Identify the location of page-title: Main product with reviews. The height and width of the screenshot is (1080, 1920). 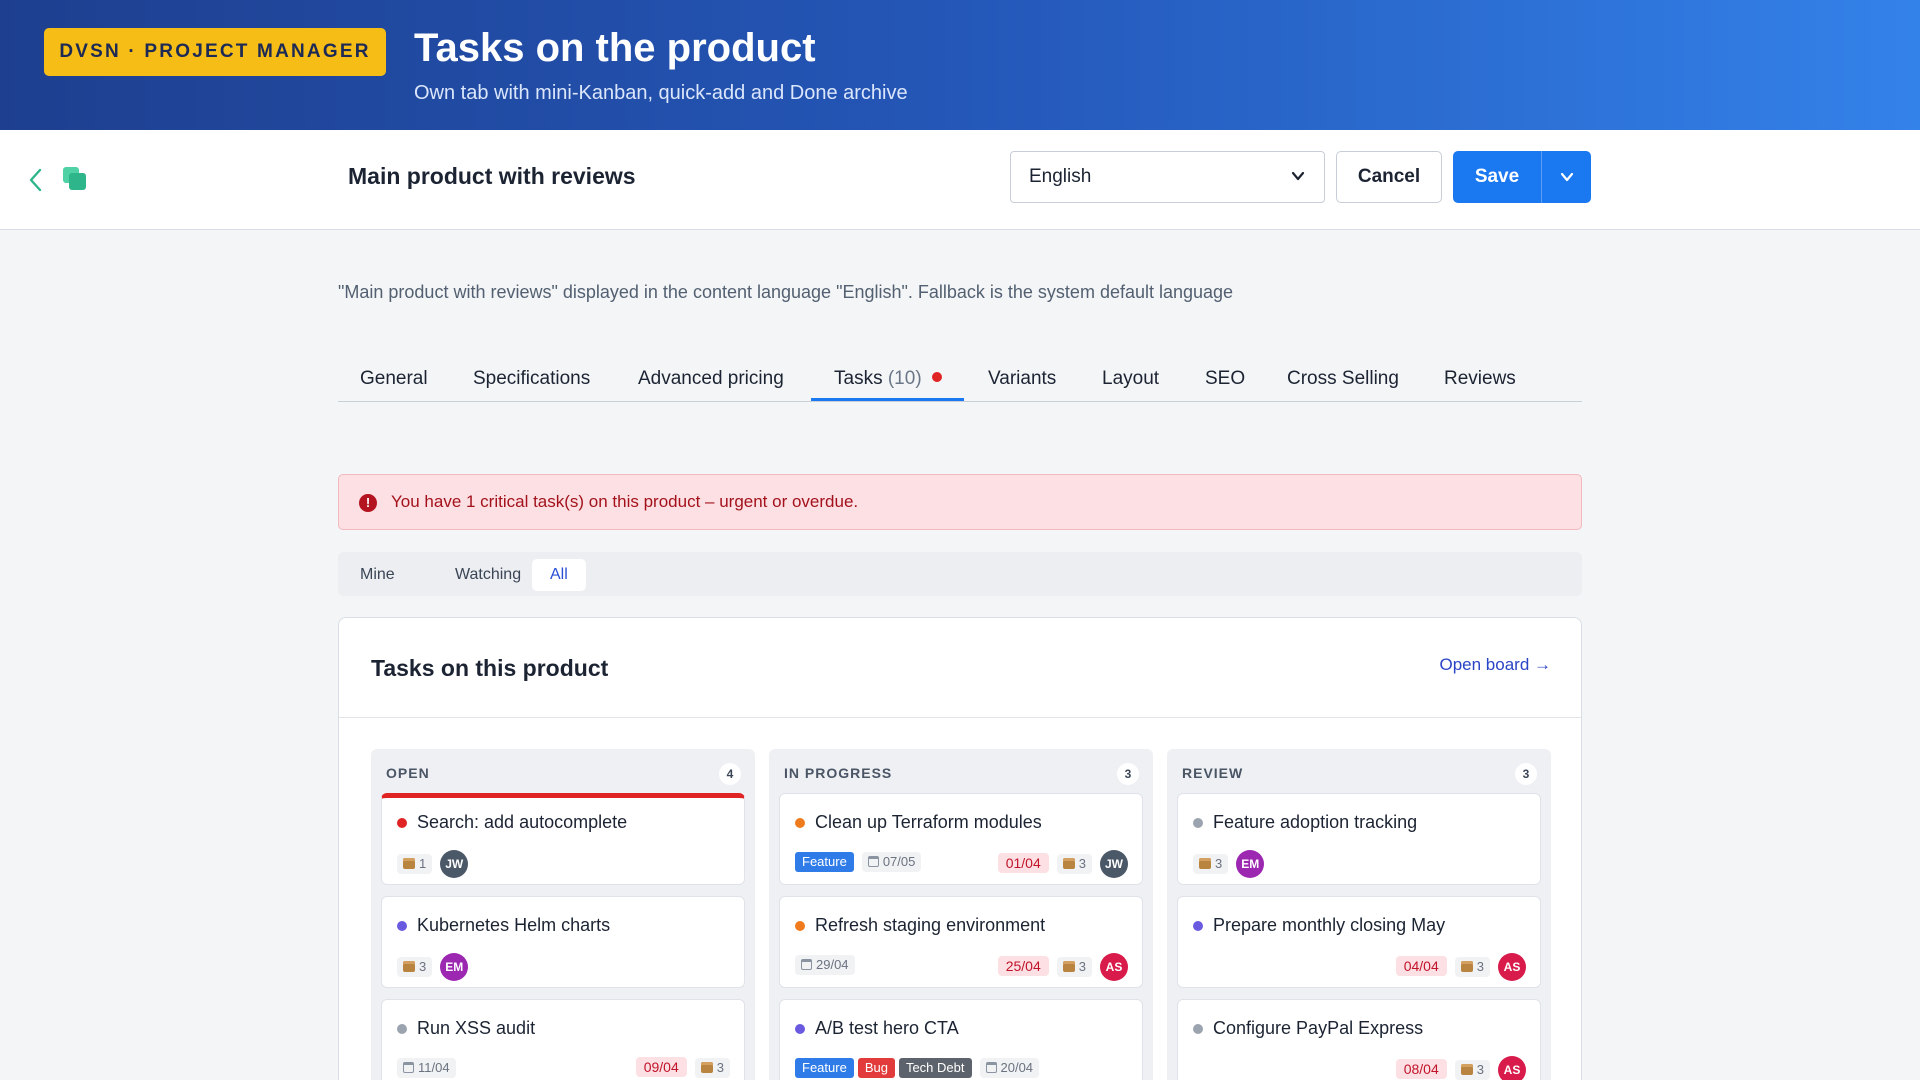
(492, 176).